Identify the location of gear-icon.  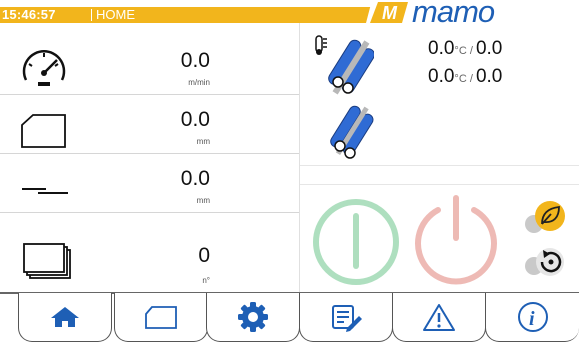
(253, 317).